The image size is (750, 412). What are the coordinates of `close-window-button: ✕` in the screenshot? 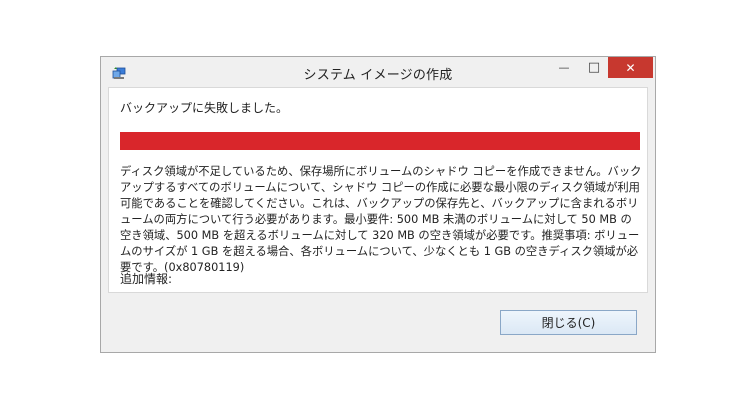 It's located at (630, 67).